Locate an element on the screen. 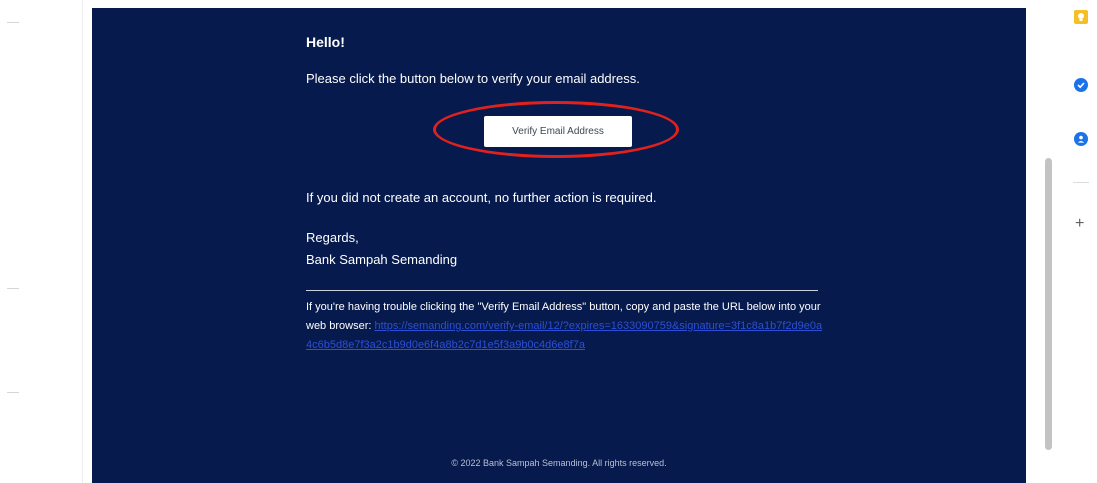  plus-icon: + is located at coordinates (1079, 224).